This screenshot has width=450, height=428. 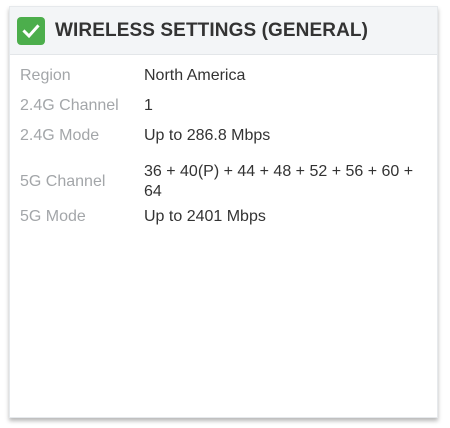 I want to click on setting-value: Up to 286.8 Mbps, so click(x=207, y=135).